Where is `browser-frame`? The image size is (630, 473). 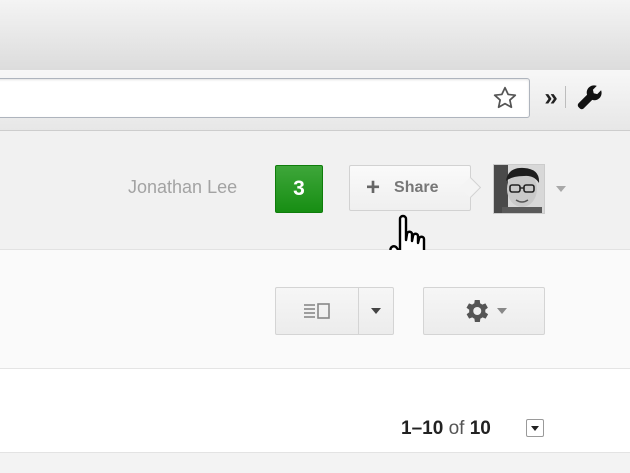 browser-frame is located at coordinates (315, 35).